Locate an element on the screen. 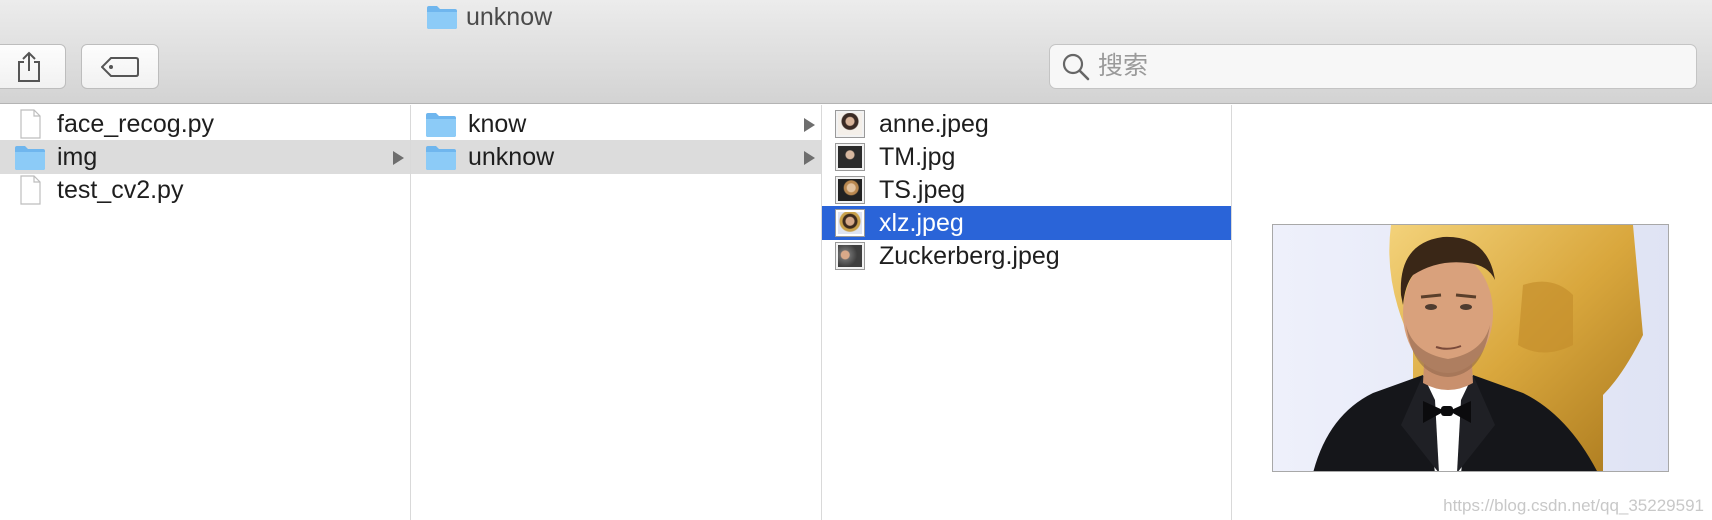 This screenshot has height=520, width=1712. watermark-text: https://blog.csdn.net/qq_35229591 is located at coordinates (1573, 505).